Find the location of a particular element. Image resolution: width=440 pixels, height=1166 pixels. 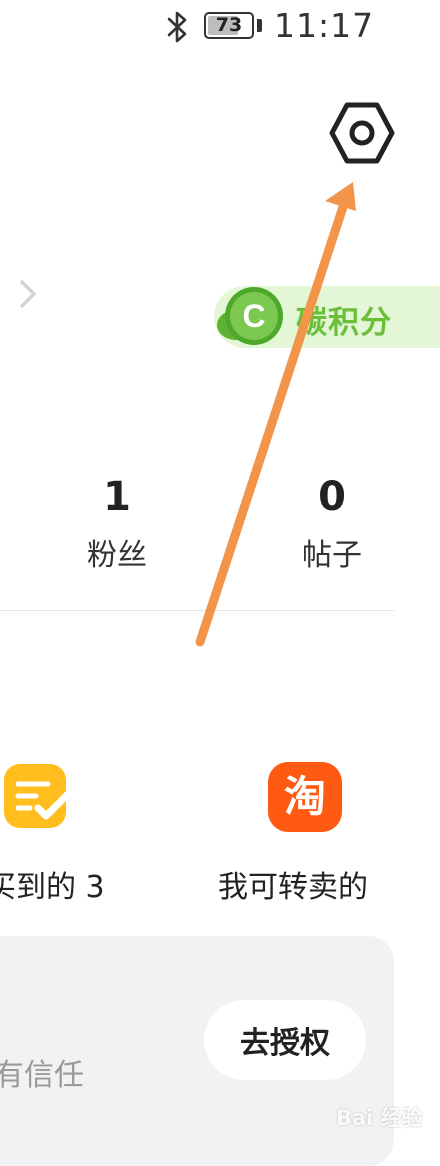

chevron-right-icon is located at coordinates (28, 294).